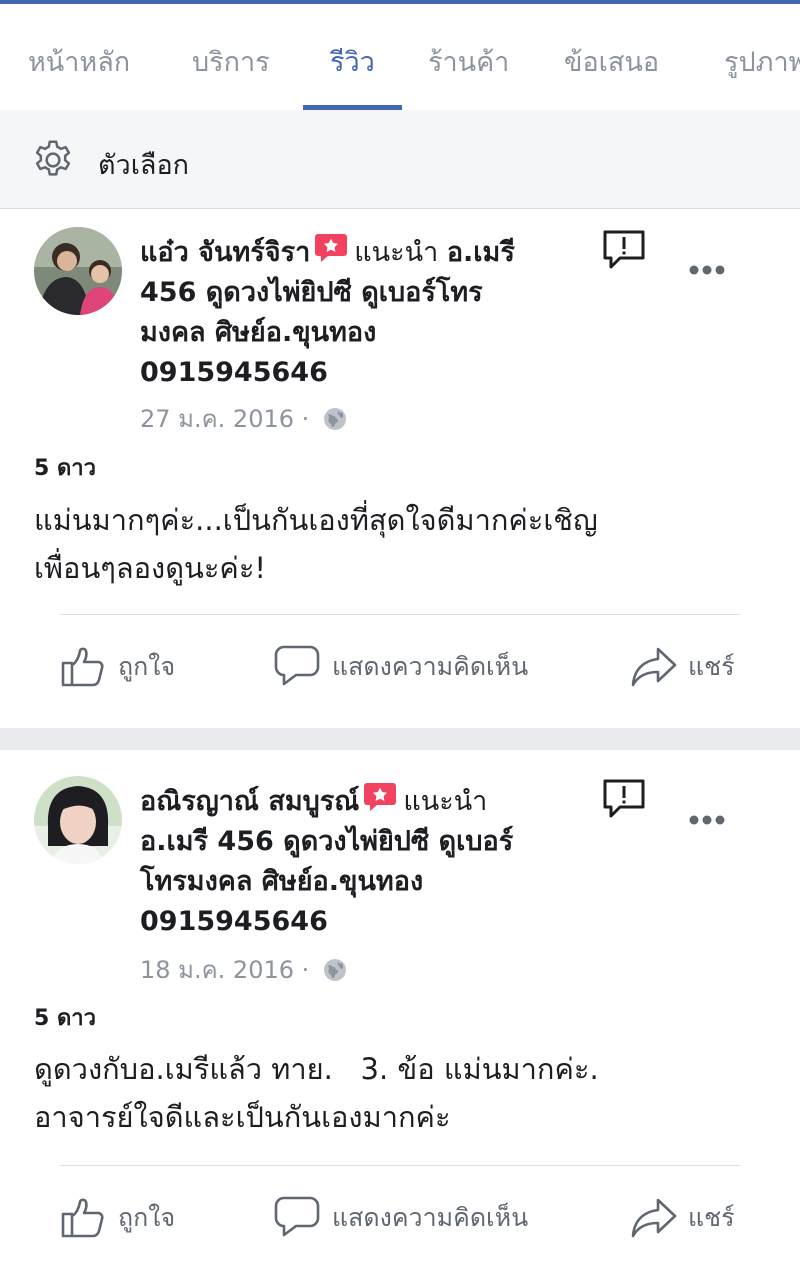 This screenshot has height=1280, width=800. What do you see at coordinates (611, 61) in the screenshot?
I see `tab-offers: ข้อเสนอ` at bounding box center [611, 61].